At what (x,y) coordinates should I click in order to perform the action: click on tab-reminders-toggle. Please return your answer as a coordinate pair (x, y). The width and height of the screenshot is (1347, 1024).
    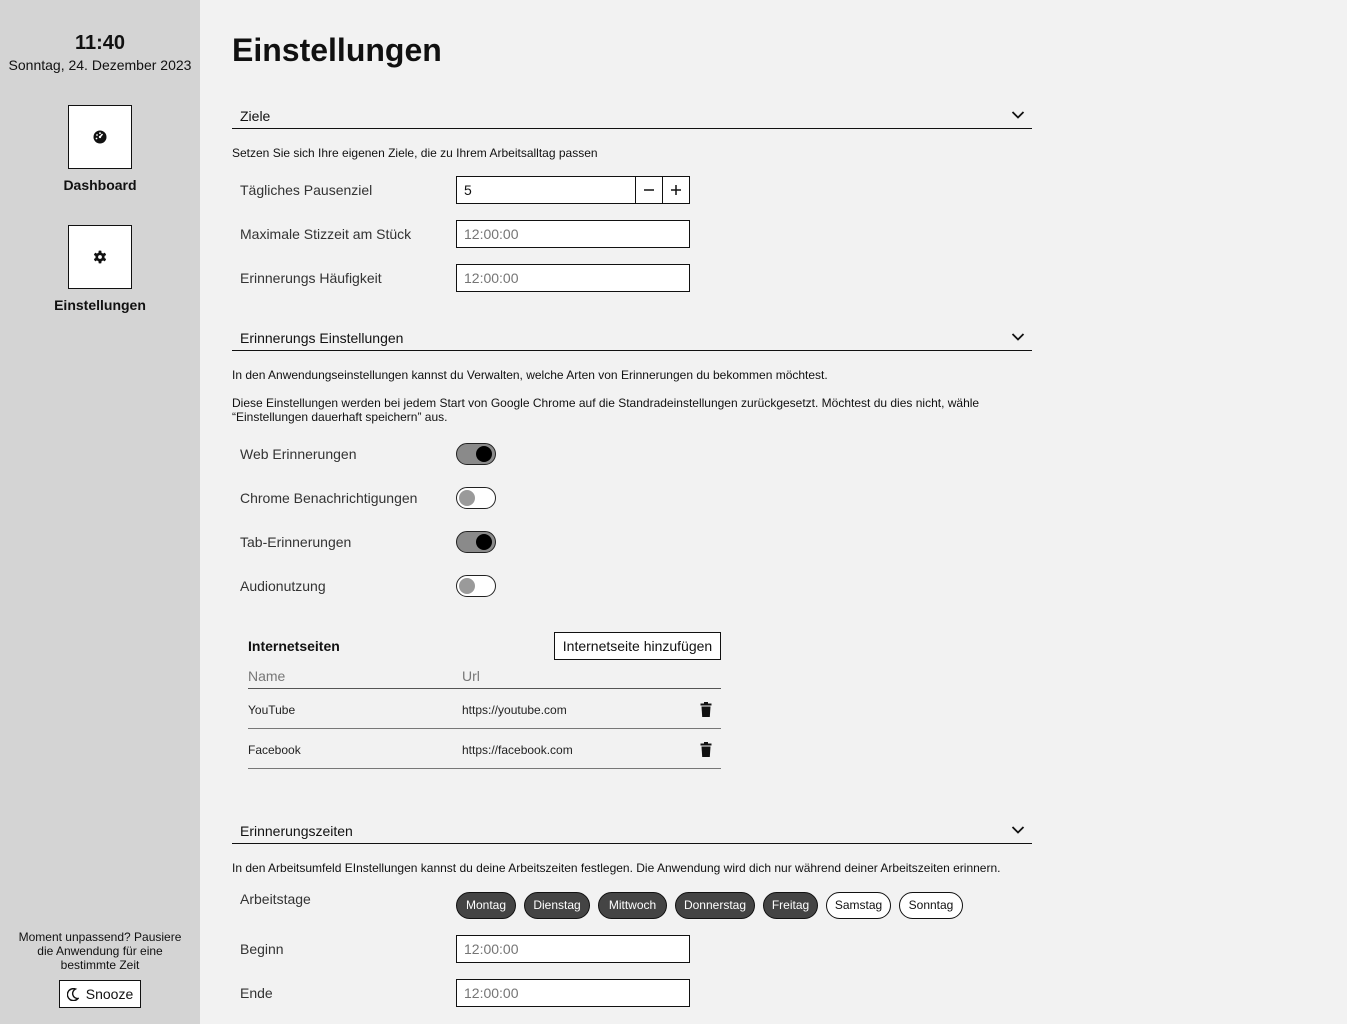
    Looking at the image, I should click on (476, 542).